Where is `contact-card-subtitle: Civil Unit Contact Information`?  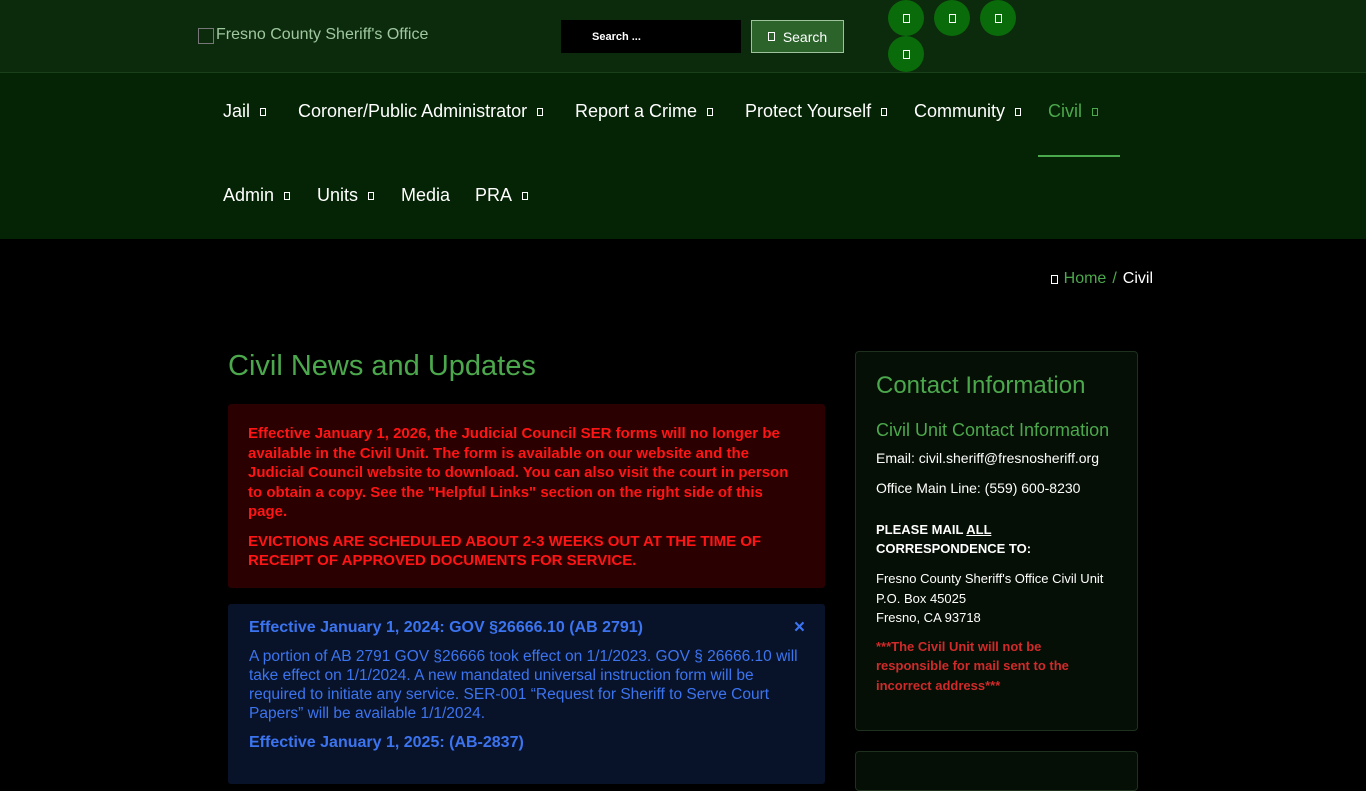
contact-card-subtitle: Civil Unit Contact Information is located at coordinates (993, 430).